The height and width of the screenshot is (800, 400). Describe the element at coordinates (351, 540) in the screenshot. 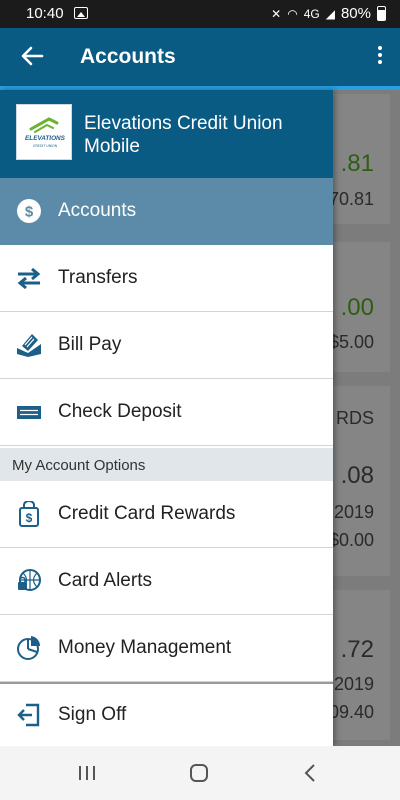

I see `balance-value: $0.00` at that location.